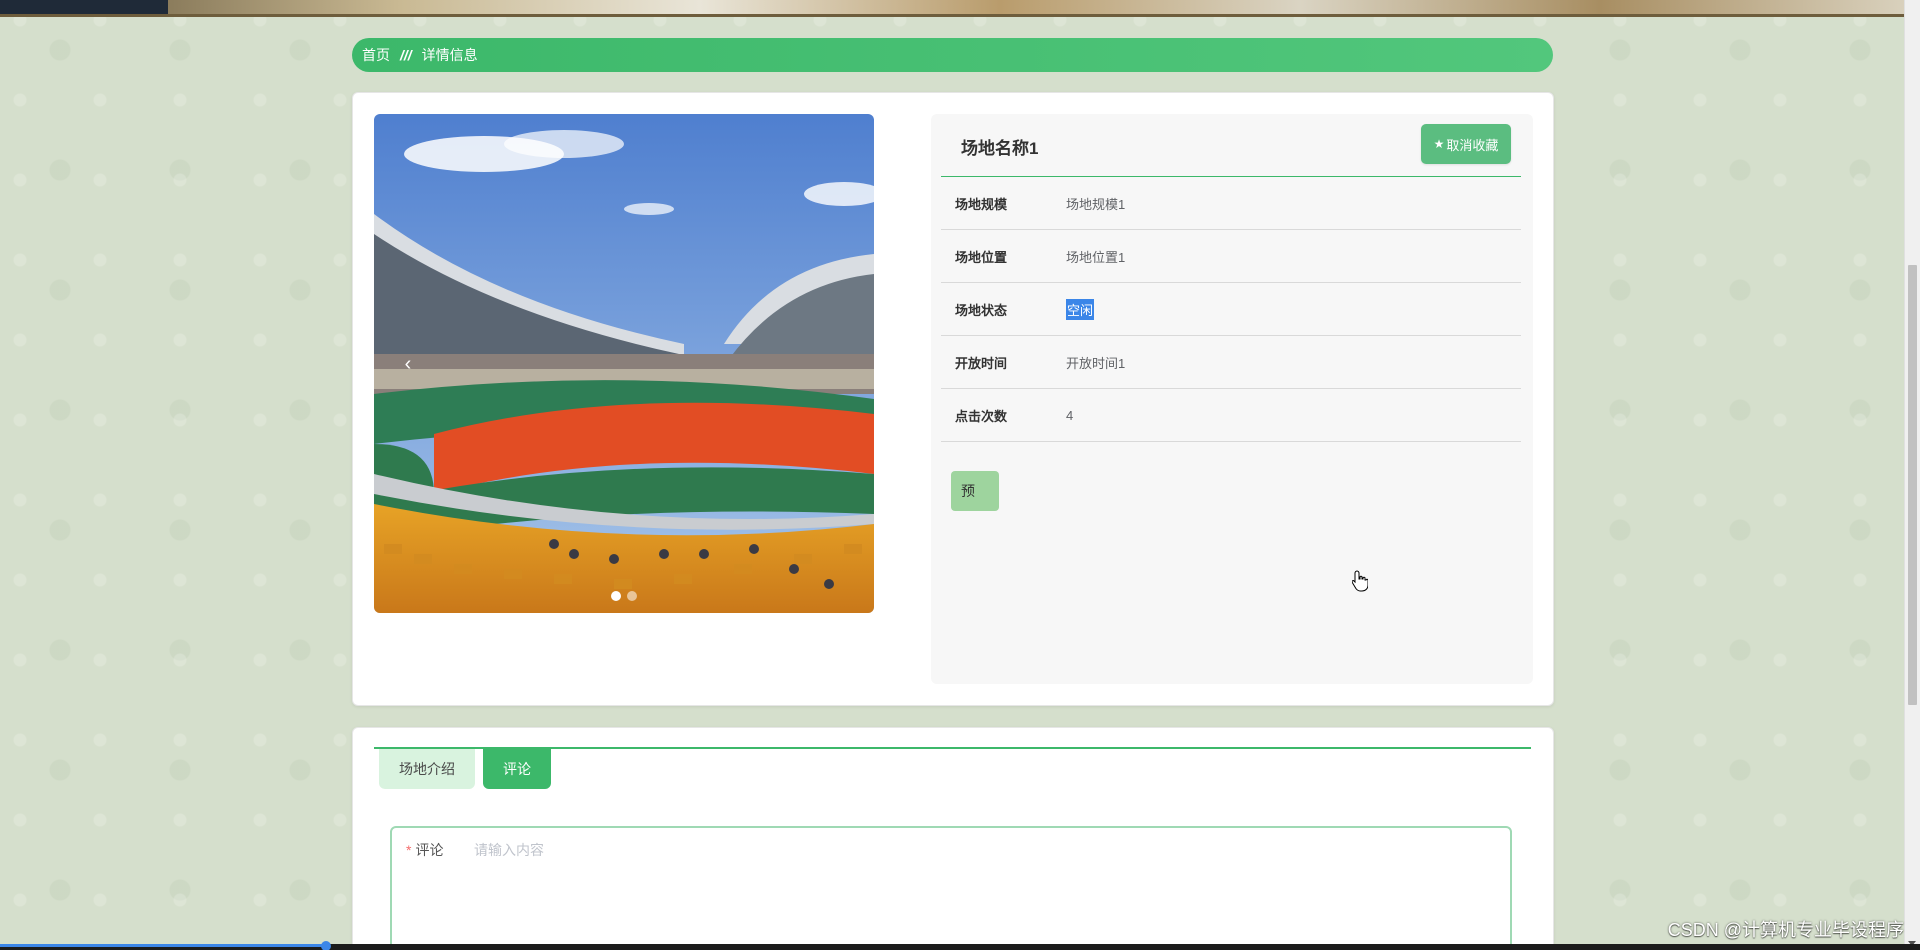  I want to click on watermark: CSDN @计算机专业毕设程序, so click(1785, 930).